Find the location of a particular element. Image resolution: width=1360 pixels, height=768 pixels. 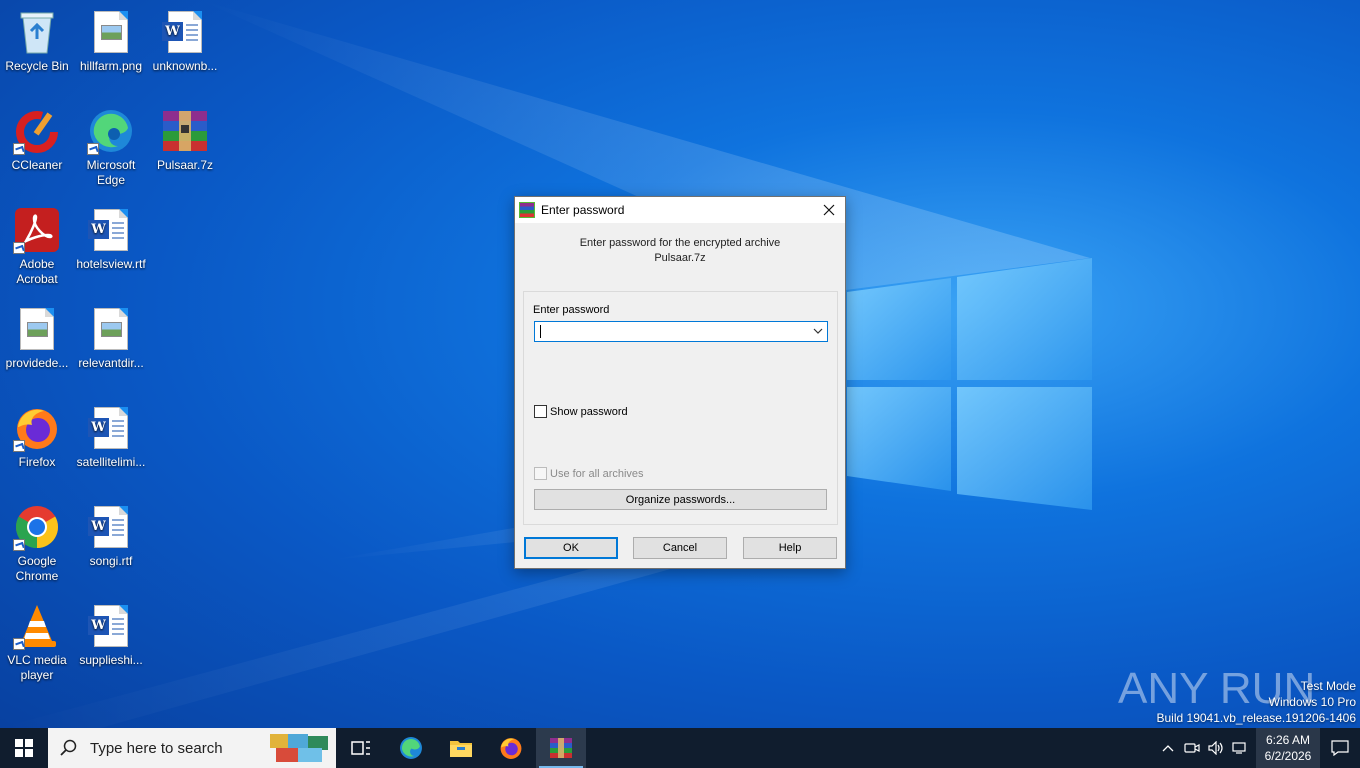

archive-name: Pulsaar.7z is located at coordinates (680, 258).